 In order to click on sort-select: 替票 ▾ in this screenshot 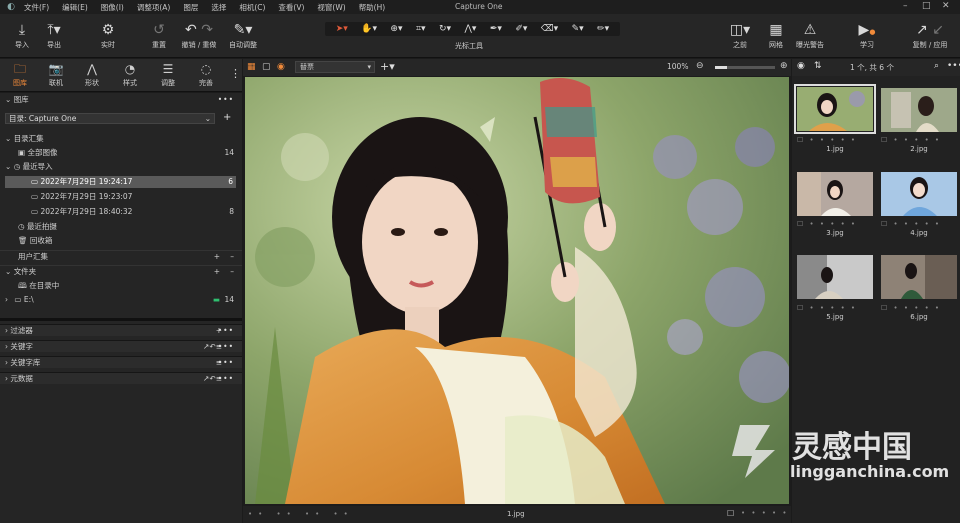, I will do `click(335, 67)`.